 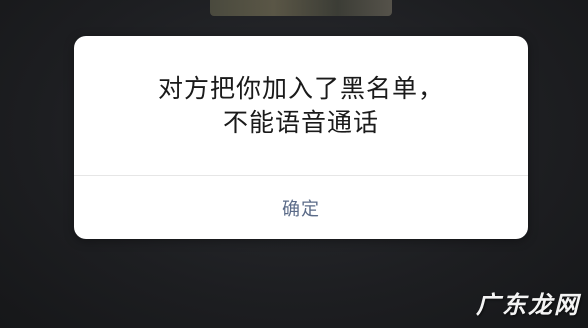 I want to click on dialog-message-line2: 不能语音通话, so click(x=300, y=122).